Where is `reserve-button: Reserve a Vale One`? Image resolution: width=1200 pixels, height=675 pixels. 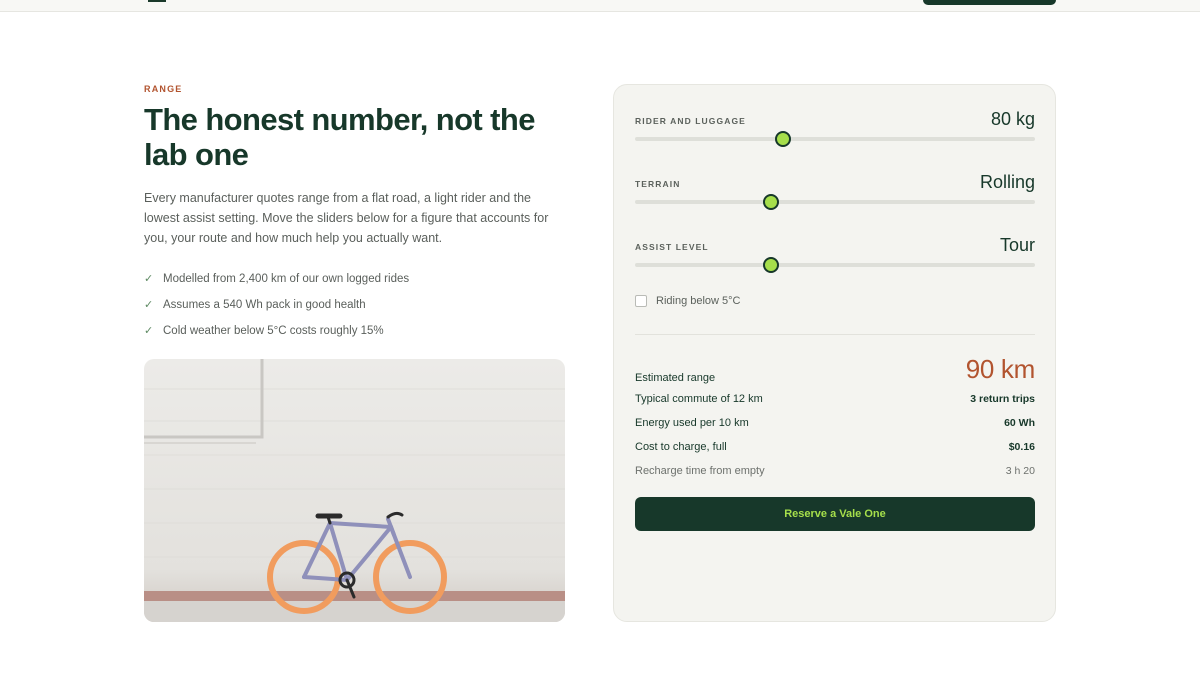
reserve-button: Reserve a Vale One is located at coordinates (835, 514).